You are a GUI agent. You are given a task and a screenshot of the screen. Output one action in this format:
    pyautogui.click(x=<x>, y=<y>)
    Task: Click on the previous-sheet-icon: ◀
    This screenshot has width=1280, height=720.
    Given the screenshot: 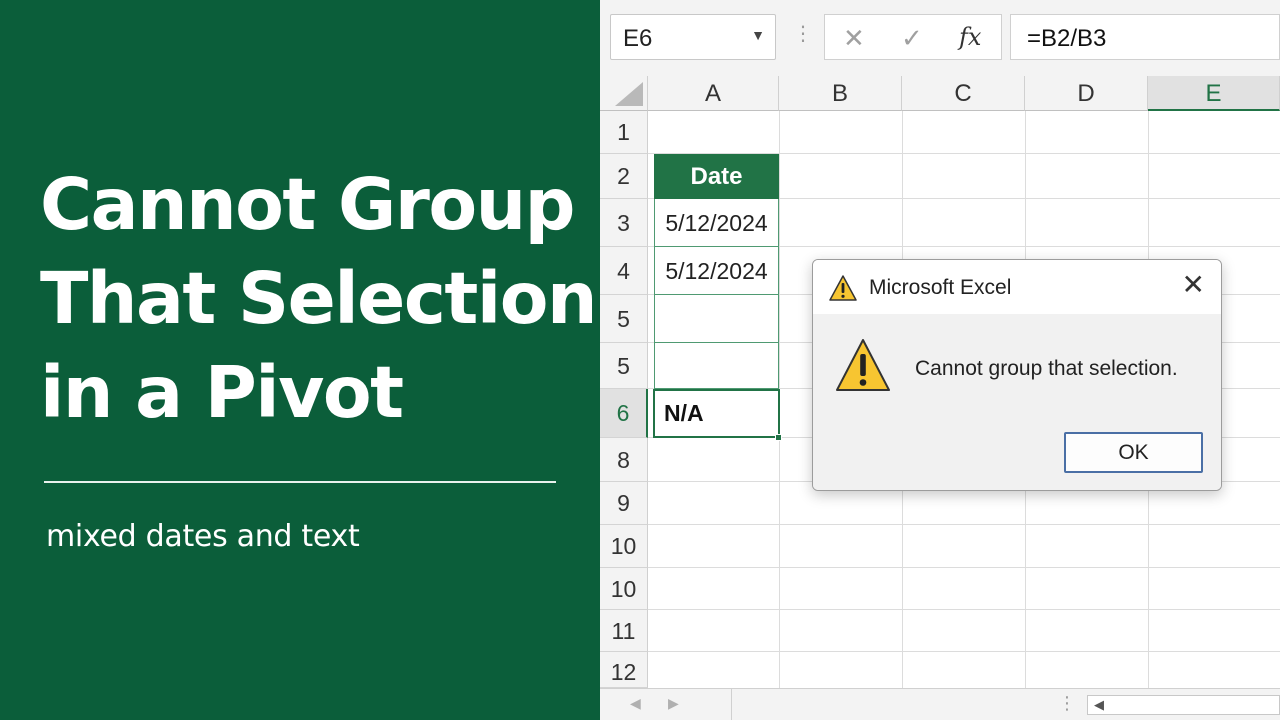 What is the action you would take?
    pyautogui.click(x=635, y=703)
    